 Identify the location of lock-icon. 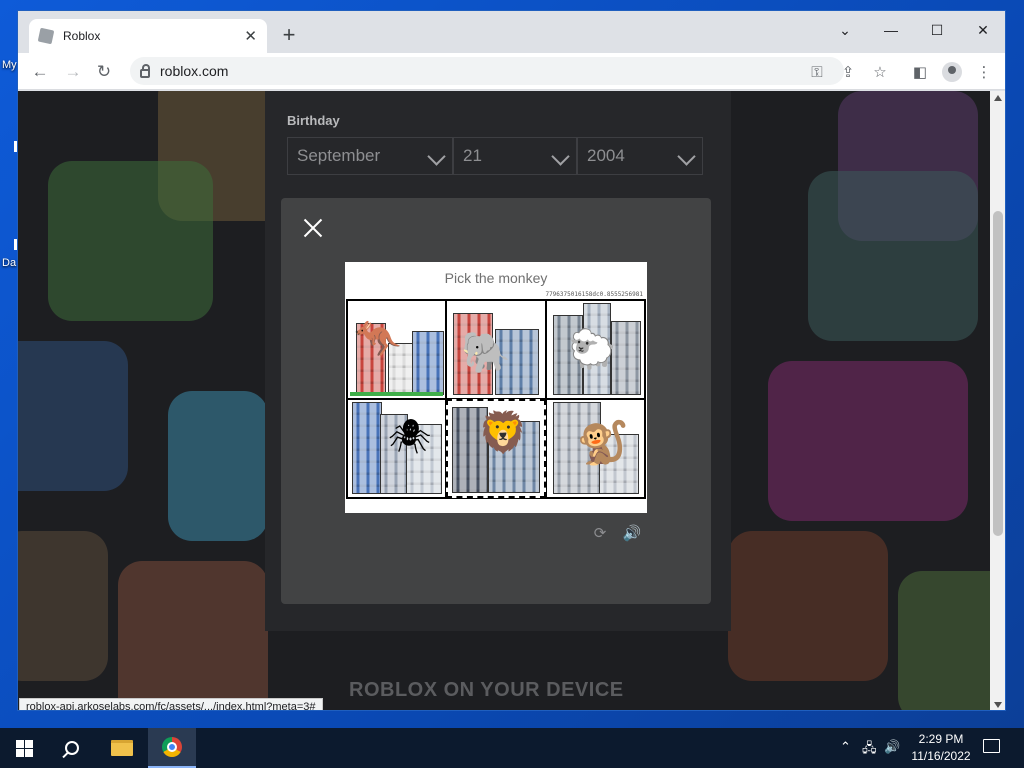
(145, 70).